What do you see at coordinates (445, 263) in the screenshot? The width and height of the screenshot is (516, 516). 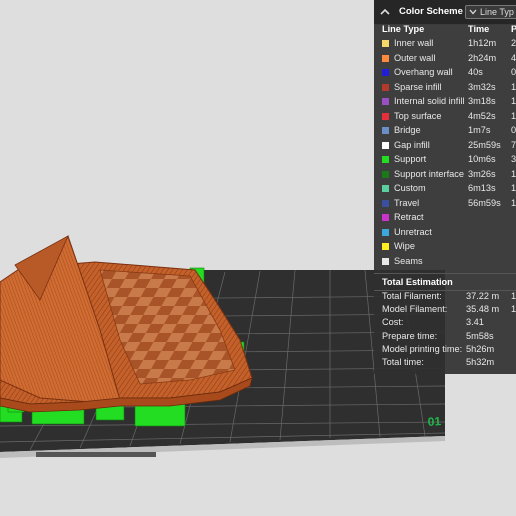 I see `line-type-row: Seams` at bounding box center [445, 263].